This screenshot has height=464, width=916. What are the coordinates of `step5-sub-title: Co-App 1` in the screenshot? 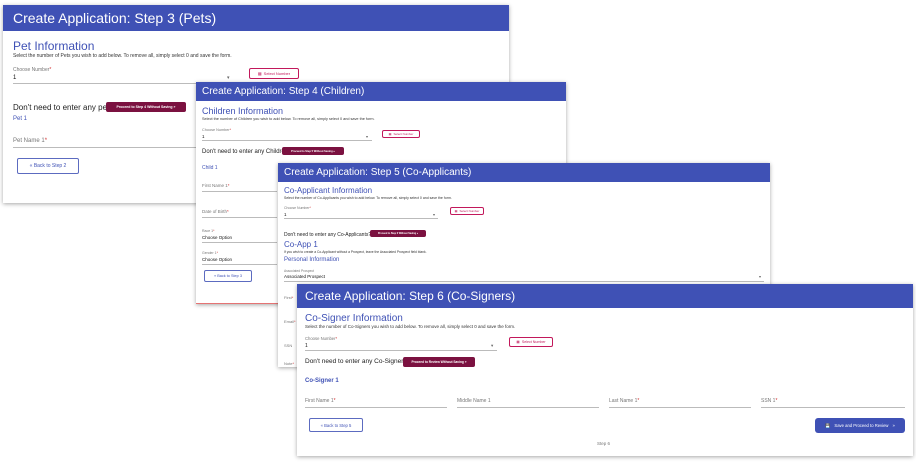 It's located at (301, 244).